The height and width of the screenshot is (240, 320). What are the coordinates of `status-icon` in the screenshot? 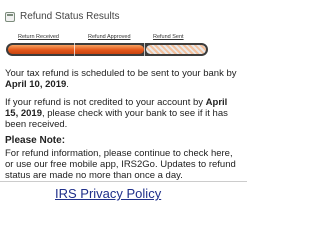 It's located at (10, 17).